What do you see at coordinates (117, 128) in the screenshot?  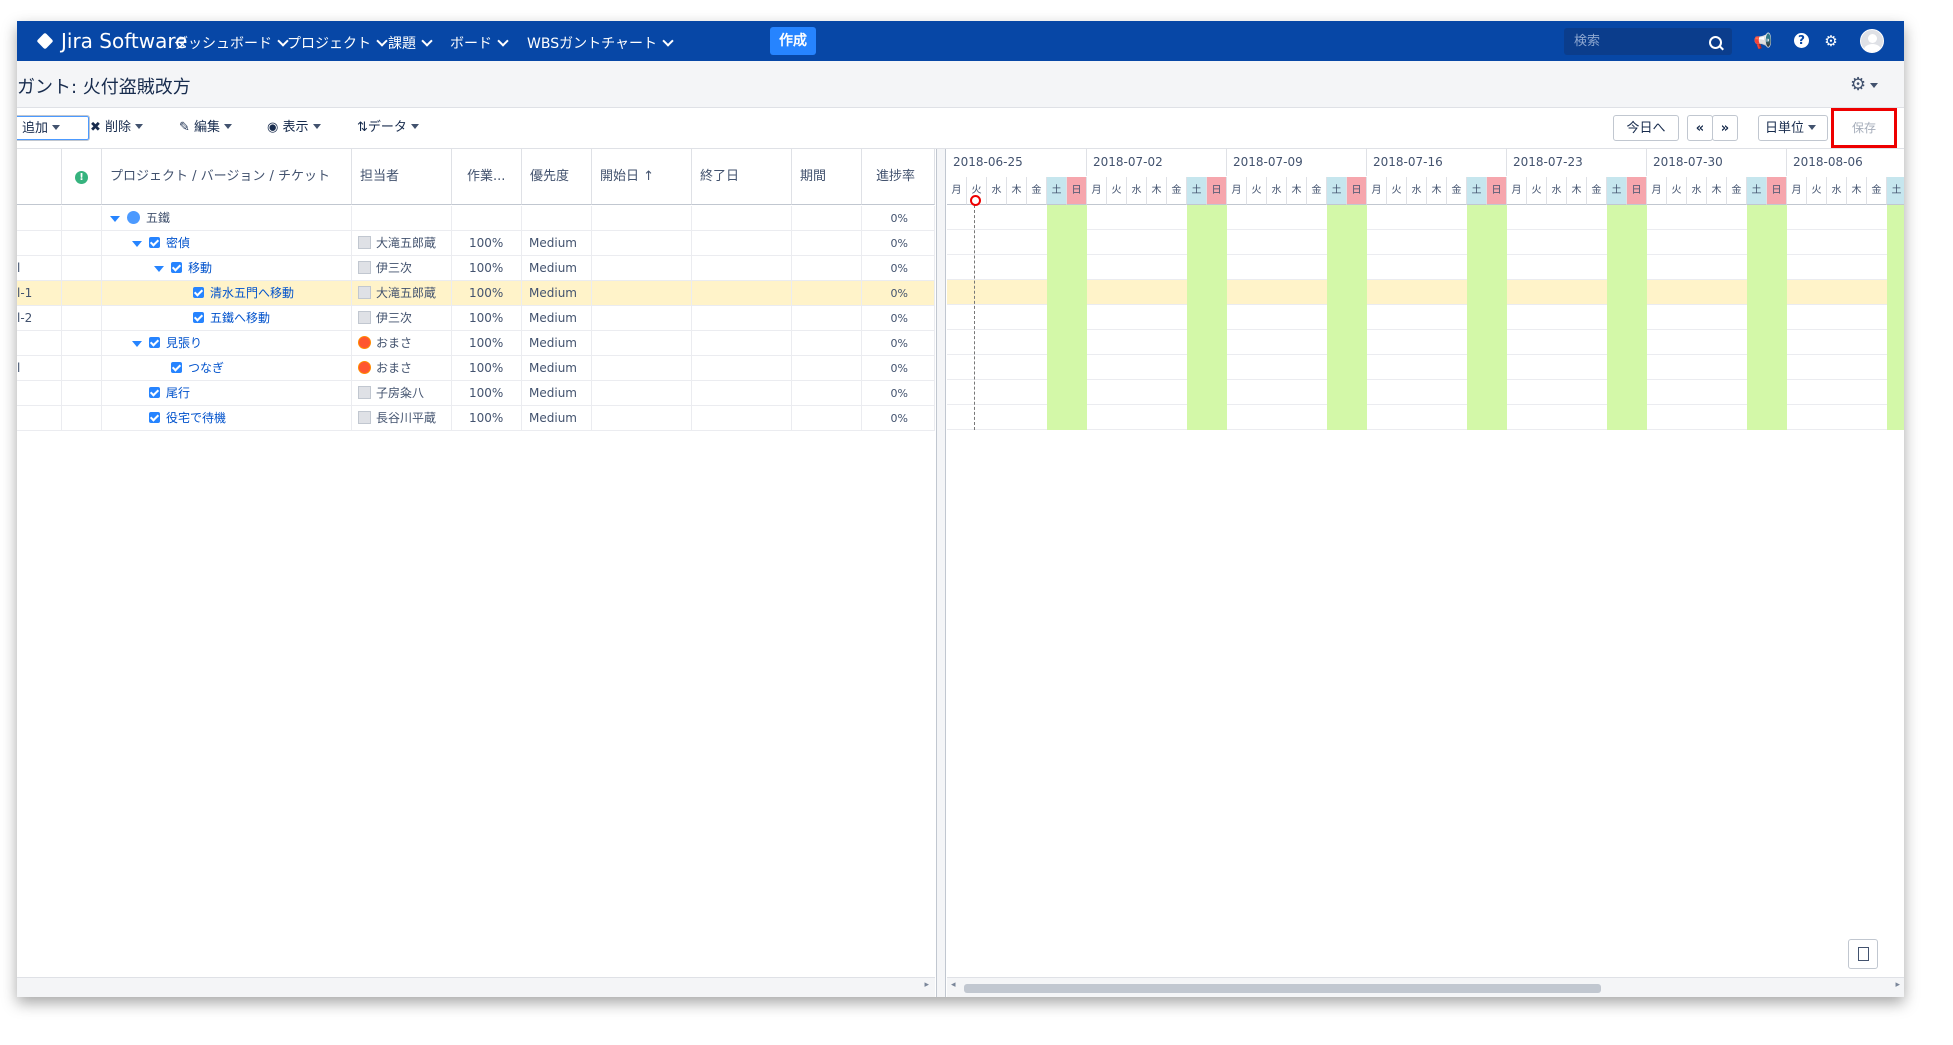 I see `delete-button: ✖ 削除` at bounding box center [117, 128].